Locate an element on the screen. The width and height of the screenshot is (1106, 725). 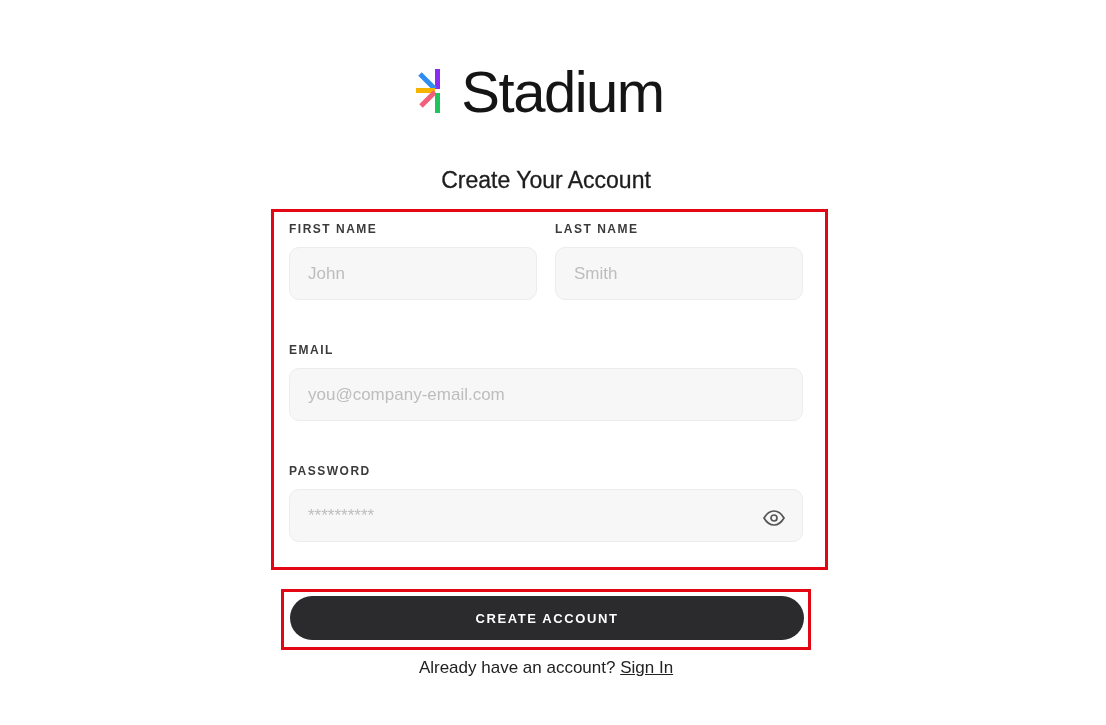
brand-name: Stadium is located at coordinates (562, 92).